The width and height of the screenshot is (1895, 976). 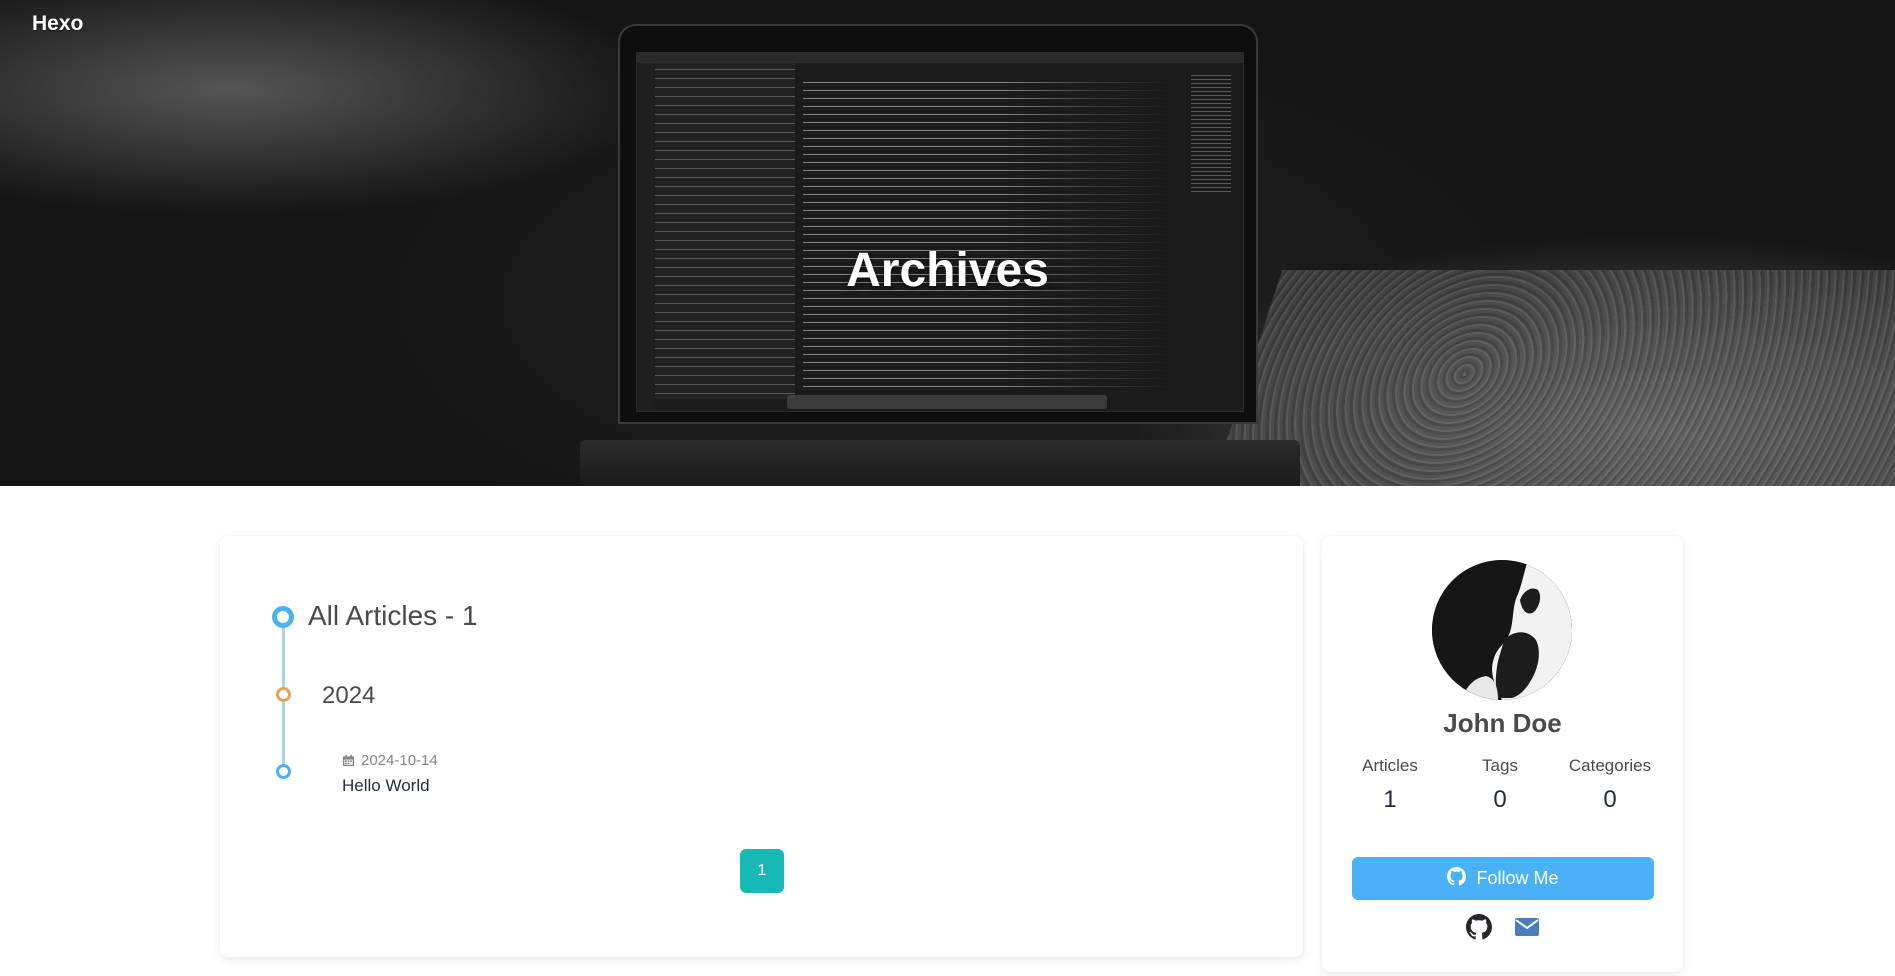 What do you see at coordinates (1517, 878) in the screenshot?
I see `follow-me-label: Follow Me` at bounding box center [1517, 878].